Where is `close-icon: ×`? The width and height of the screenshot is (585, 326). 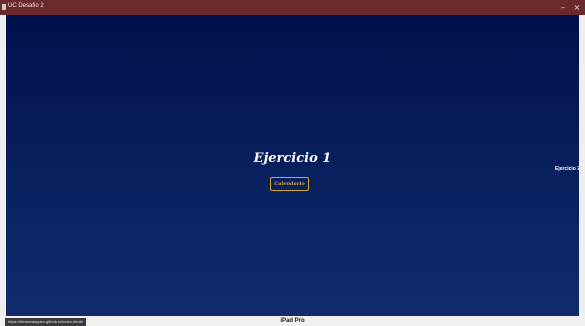 close-icon: × is located at coordinates (577, 7).